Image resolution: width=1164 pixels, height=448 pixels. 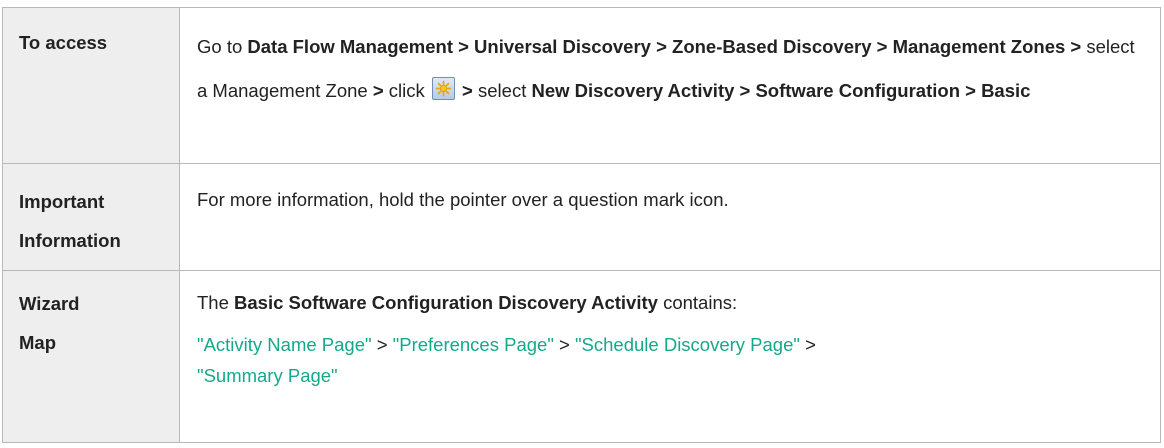 What do you see at coordinates (222, 46) in the screenshot?
I see `access-goto-text: Go to` at bounding box center [222, 46].